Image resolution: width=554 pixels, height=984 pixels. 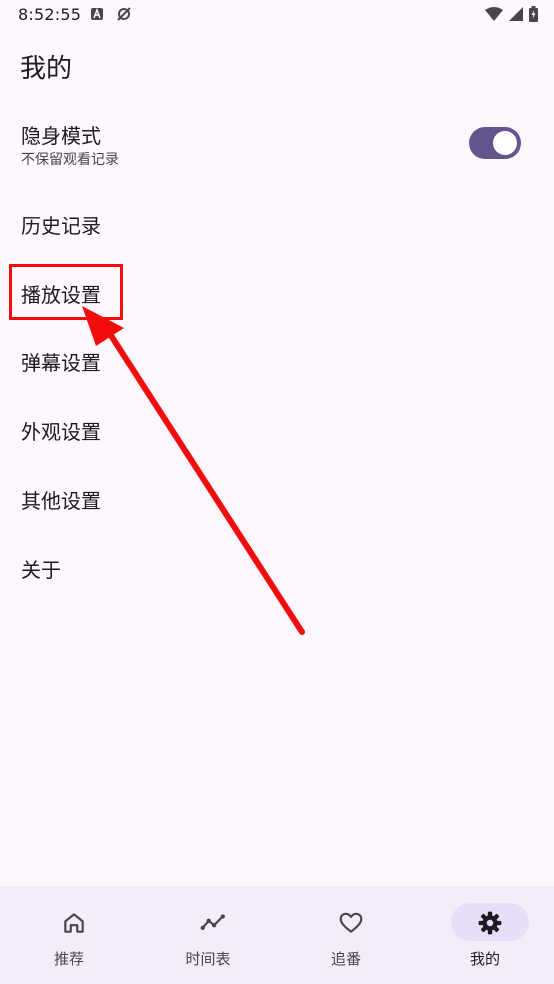 What do you see at coordinates (61, 226) in the screenshot?
I see `settings-item-label: 历史记录` at bounding box center [61, 226].